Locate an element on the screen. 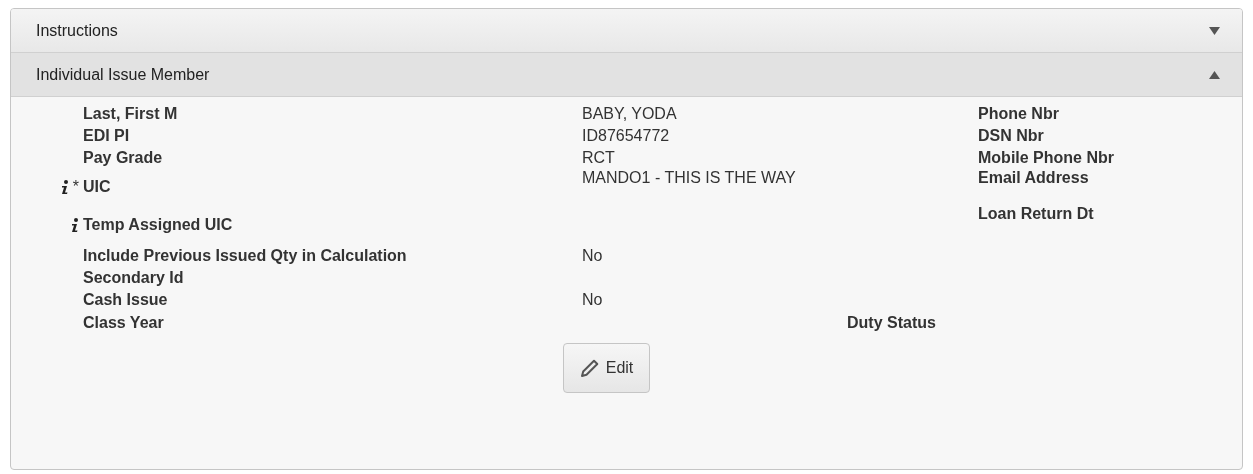 This screenshot has width=1253, height=474. field-value: ID87654772 is located at coordinates (626, 136).